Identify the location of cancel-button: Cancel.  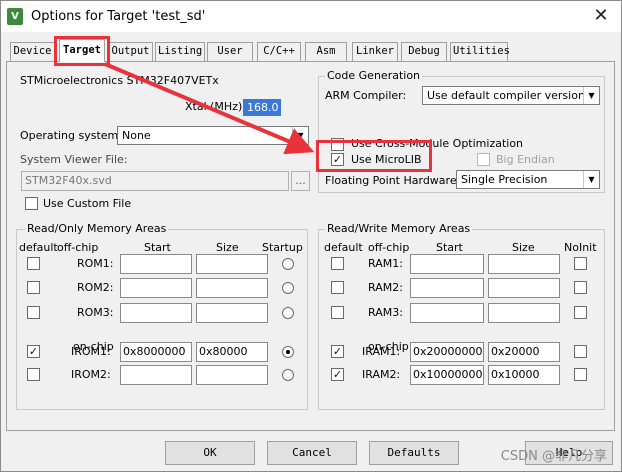
(312, 453).